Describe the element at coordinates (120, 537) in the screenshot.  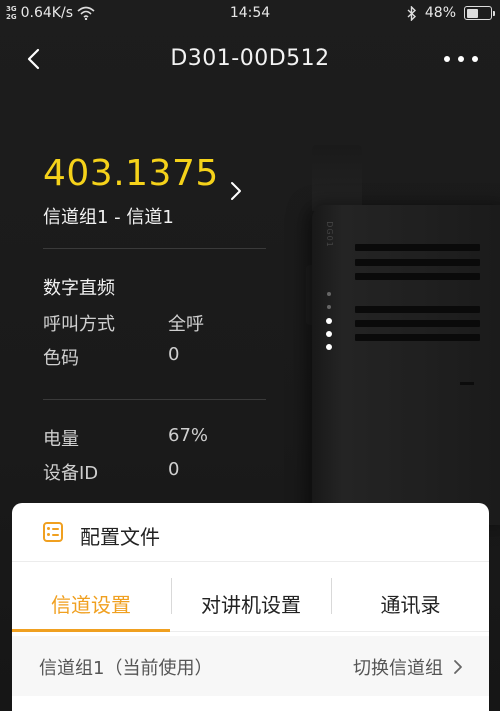
I see `sheet-title: 配置文件` at that location.